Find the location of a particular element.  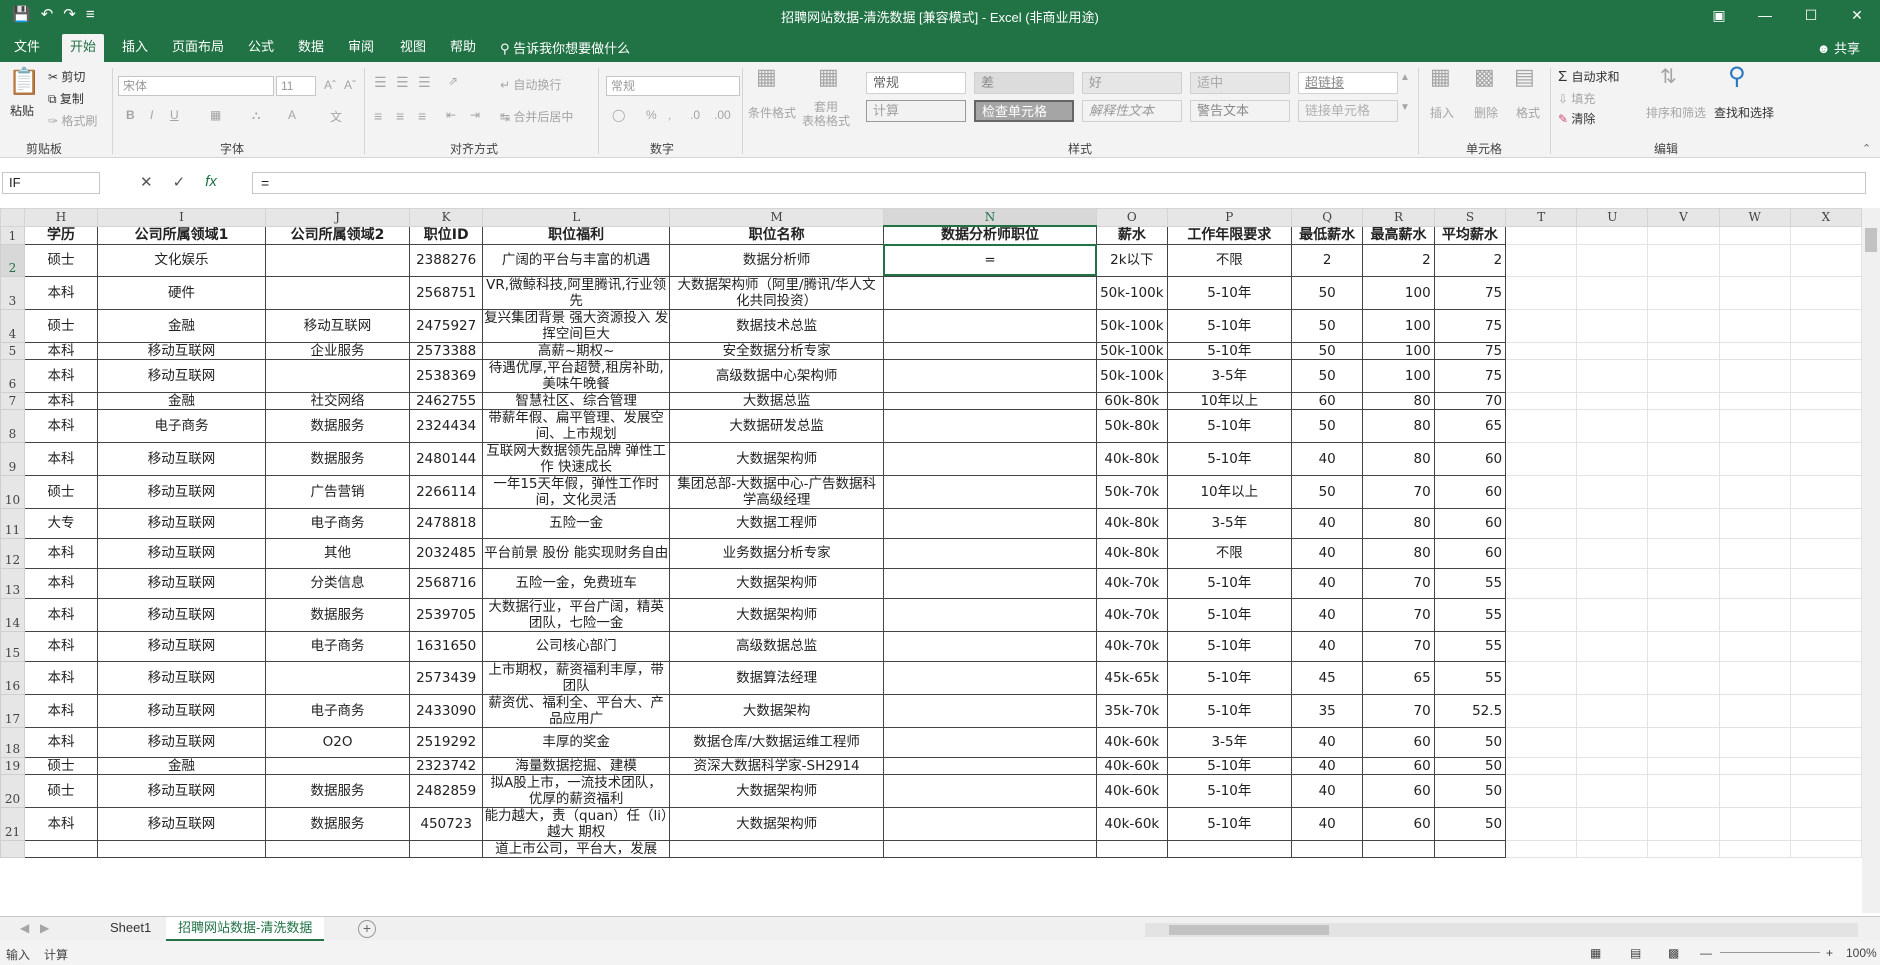

column-header-i: I is located at coordinates (181, 217).